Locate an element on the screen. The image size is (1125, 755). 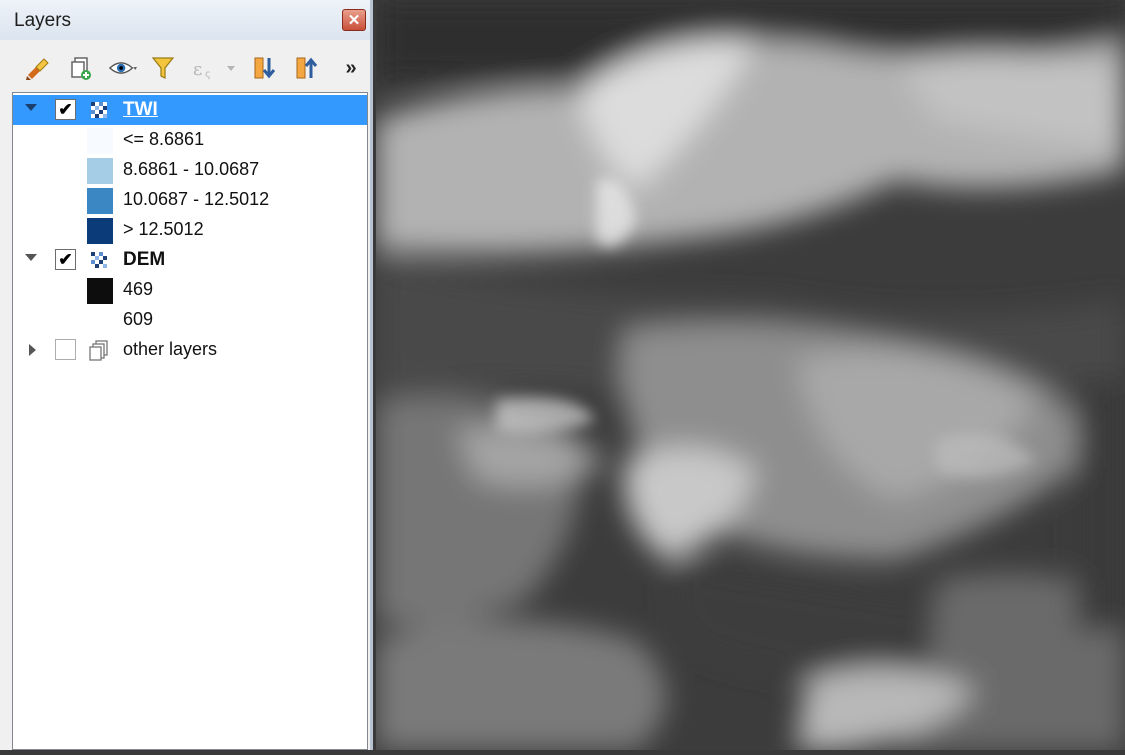
legend-label: <= 8.6861 is located at coordinates (164, 139).